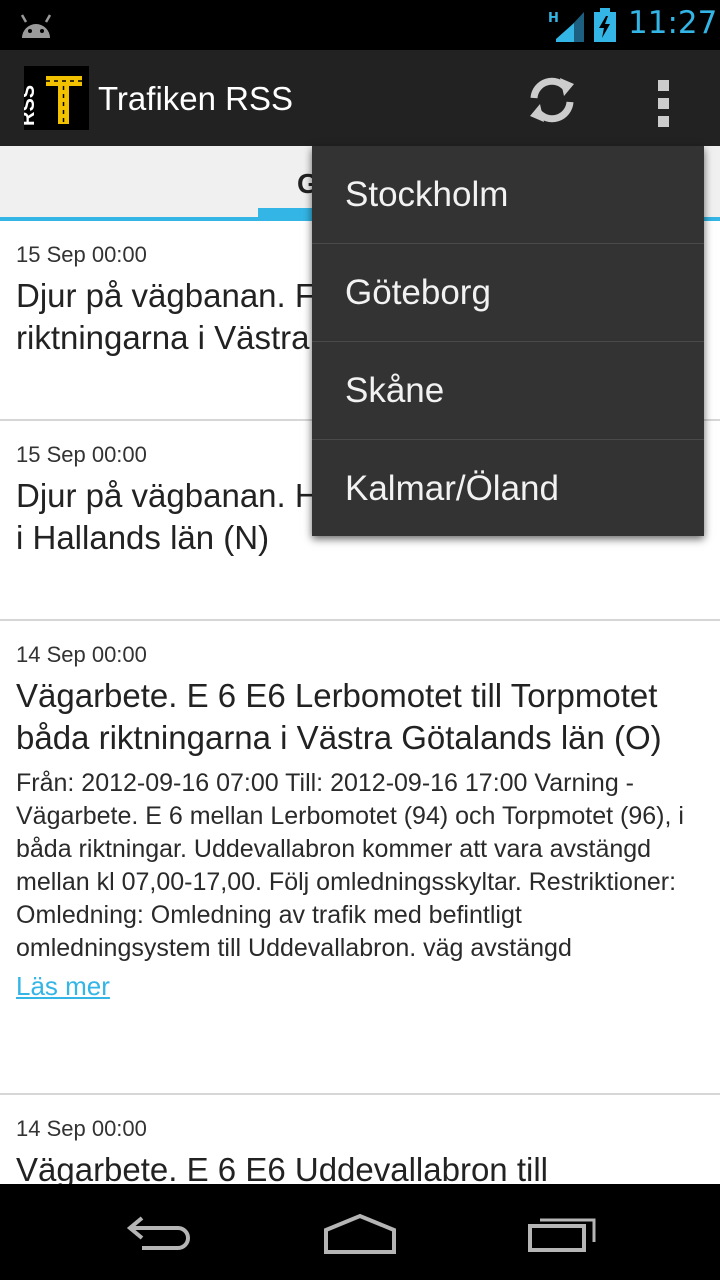 Image resolution: width=720 pixels, height=1280 pixels. What do you see at coordinates (673, 23) in the screenshot?
I see `status-clock: 11:27` at bounding box center [673, 23].